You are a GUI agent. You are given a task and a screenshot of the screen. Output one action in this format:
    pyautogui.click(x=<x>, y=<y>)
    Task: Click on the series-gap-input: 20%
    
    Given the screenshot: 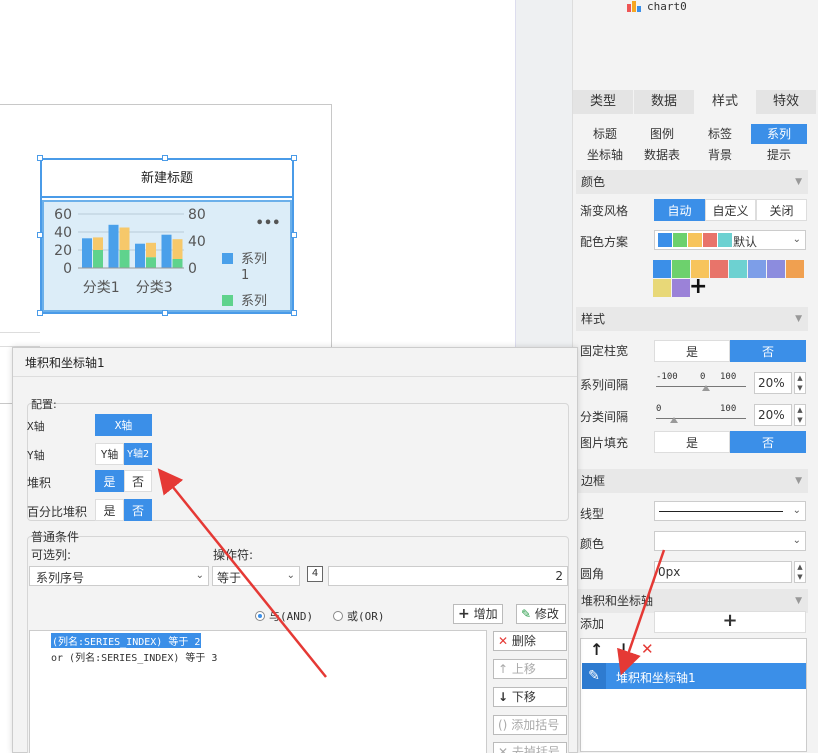 What is the action you would take?
    pyautogui.click(x=773, y=383)
    